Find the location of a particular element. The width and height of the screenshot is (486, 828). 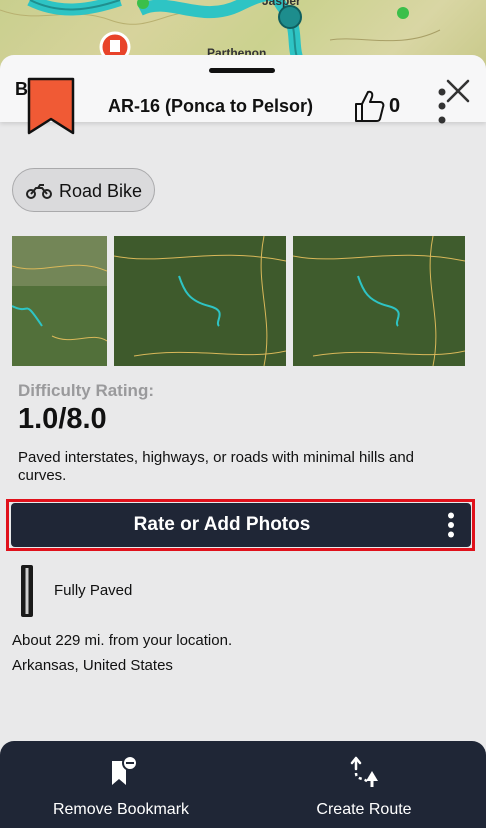

remove-bookmark-icon is located at coordinates (125, 770).